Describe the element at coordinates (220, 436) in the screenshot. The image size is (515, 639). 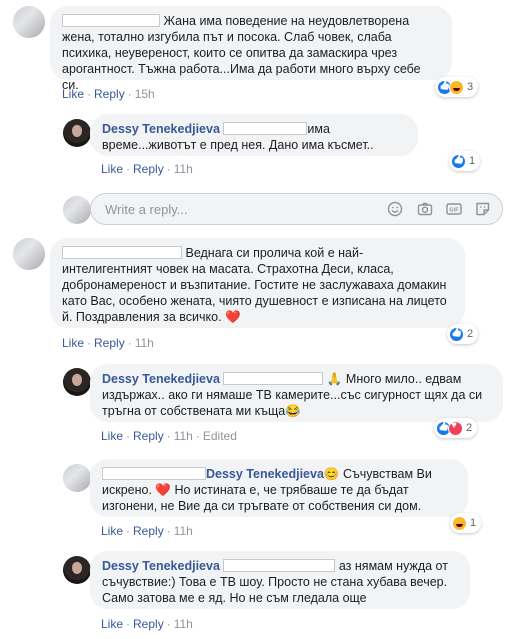
I see `edited-label: Edited` at that location.